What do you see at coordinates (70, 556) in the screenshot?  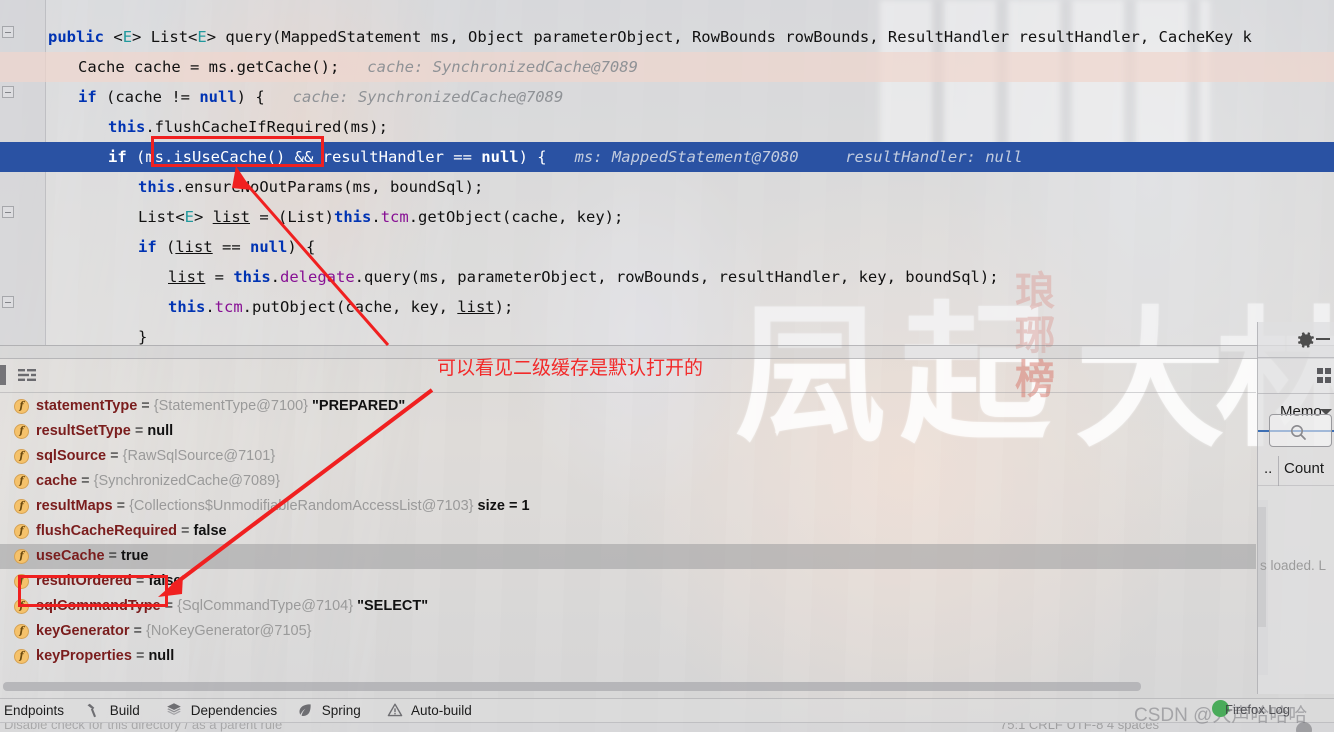 I see `variable-name: useCache` at bounding box center [70, 556].